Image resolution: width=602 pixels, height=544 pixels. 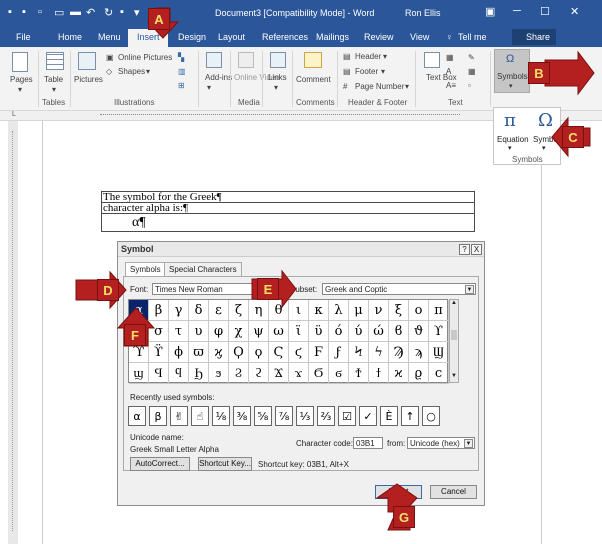 I want to click on callout-g: G, so click(x=404, y=517).